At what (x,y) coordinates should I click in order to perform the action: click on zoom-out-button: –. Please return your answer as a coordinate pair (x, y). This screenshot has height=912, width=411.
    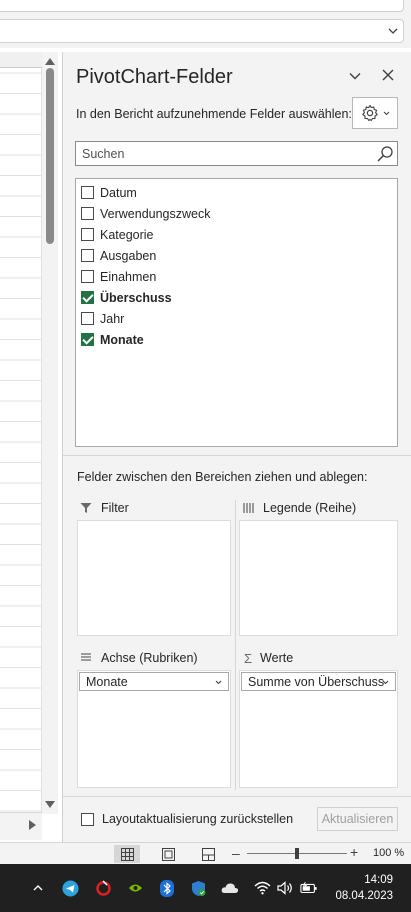
    Looking at the image, I should click on (236, 853).